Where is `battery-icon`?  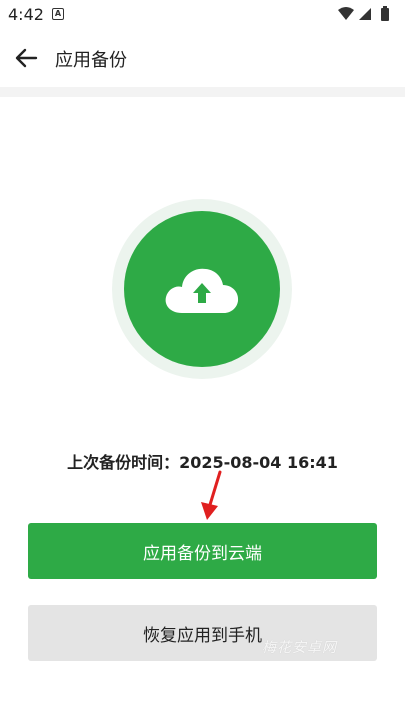 battery-icon is located at coordinates (385, 13).